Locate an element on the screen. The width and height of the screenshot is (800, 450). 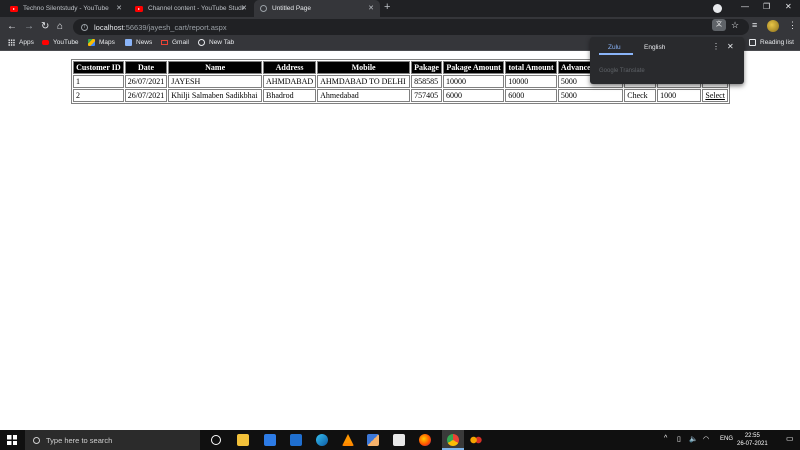
bookmark-news: News is located at coordinates (138, 42).